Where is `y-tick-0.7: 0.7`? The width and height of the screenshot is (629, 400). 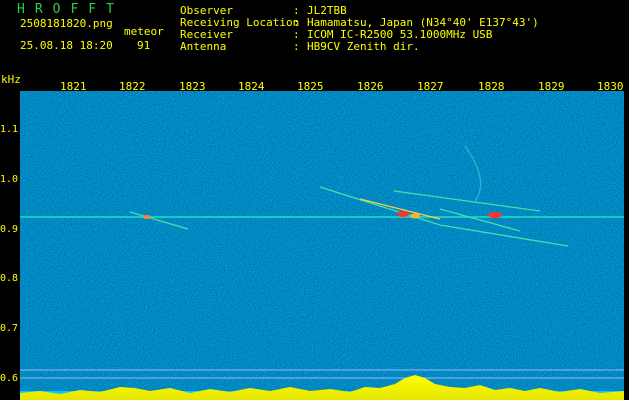 y-tick-0.7: 0.7 is located at coordinates (9, 328).